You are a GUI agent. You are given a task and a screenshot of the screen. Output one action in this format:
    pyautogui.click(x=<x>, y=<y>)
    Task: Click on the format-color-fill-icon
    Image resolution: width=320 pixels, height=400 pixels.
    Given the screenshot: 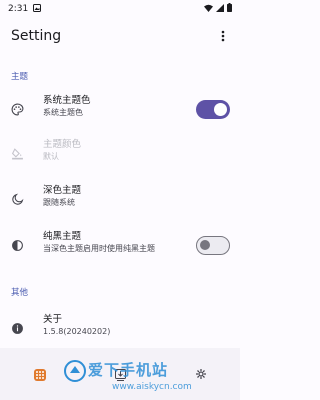 What is the action you would take?
    pyautogui.click(x=17, y=153)
    